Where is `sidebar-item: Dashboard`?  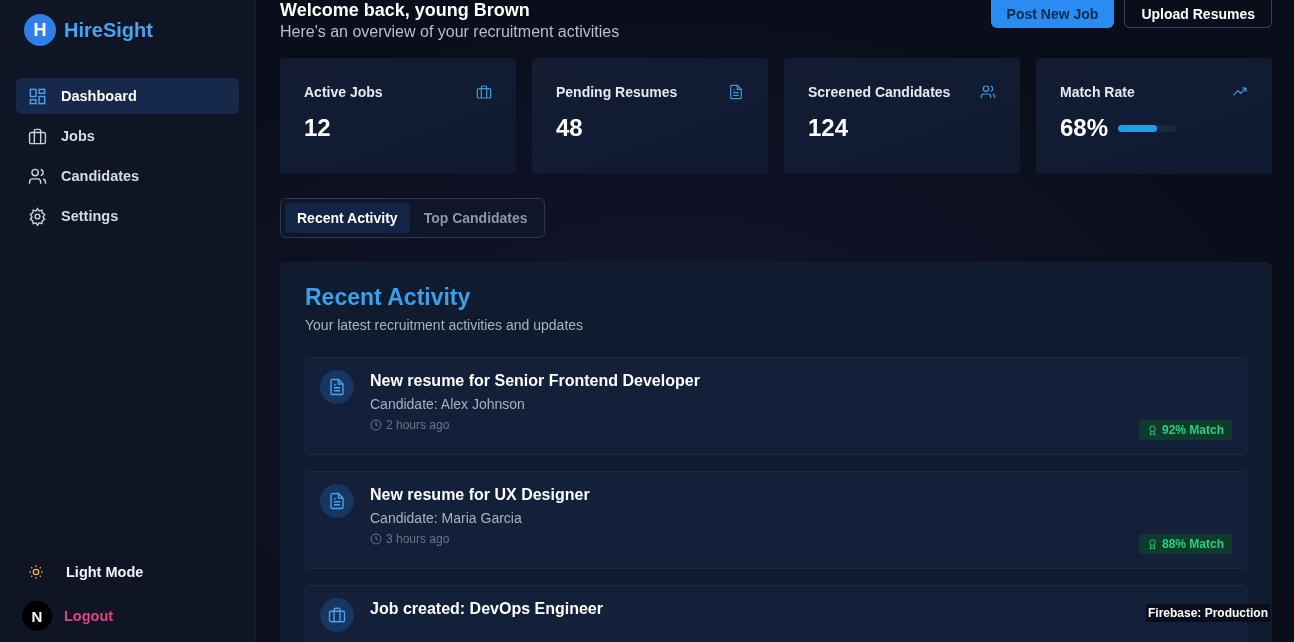
sidebar-item: Dashboard is located at coordinates (127, 96).